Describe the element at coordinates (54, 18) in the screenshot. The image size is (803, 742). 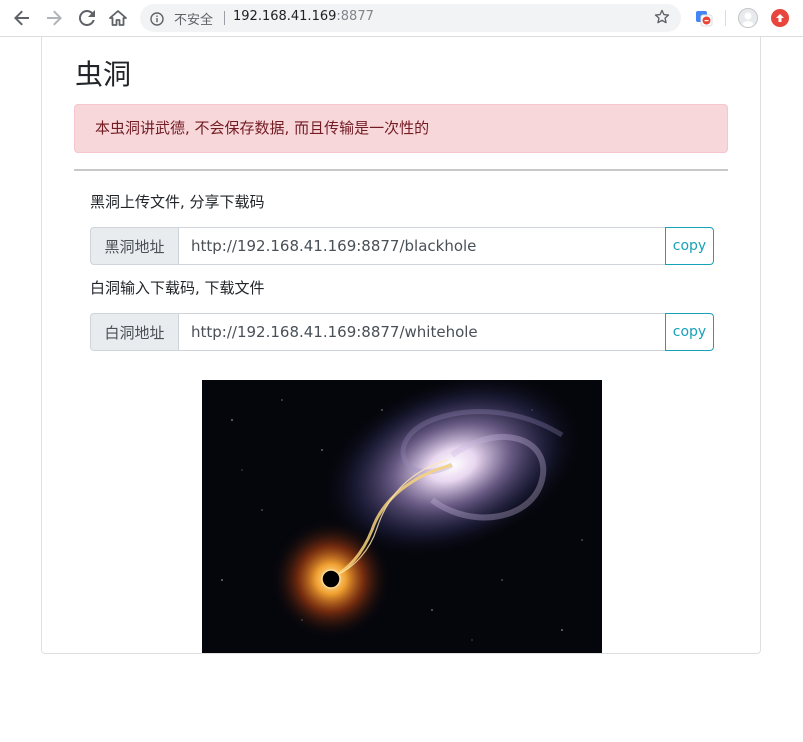
I see `forward-arrow-icon` at that location.